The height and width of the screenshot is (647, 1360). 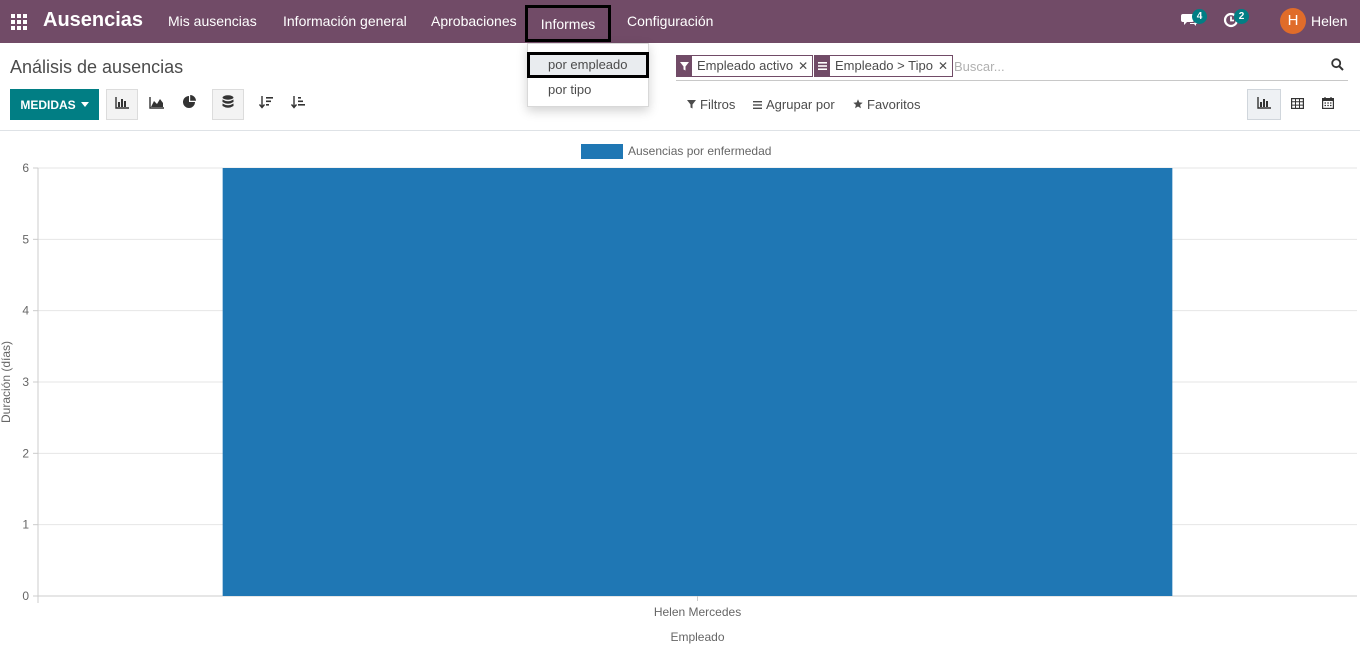 I want to click on x-tick-label: Helen Mercedes, so click(x=697, y=612).